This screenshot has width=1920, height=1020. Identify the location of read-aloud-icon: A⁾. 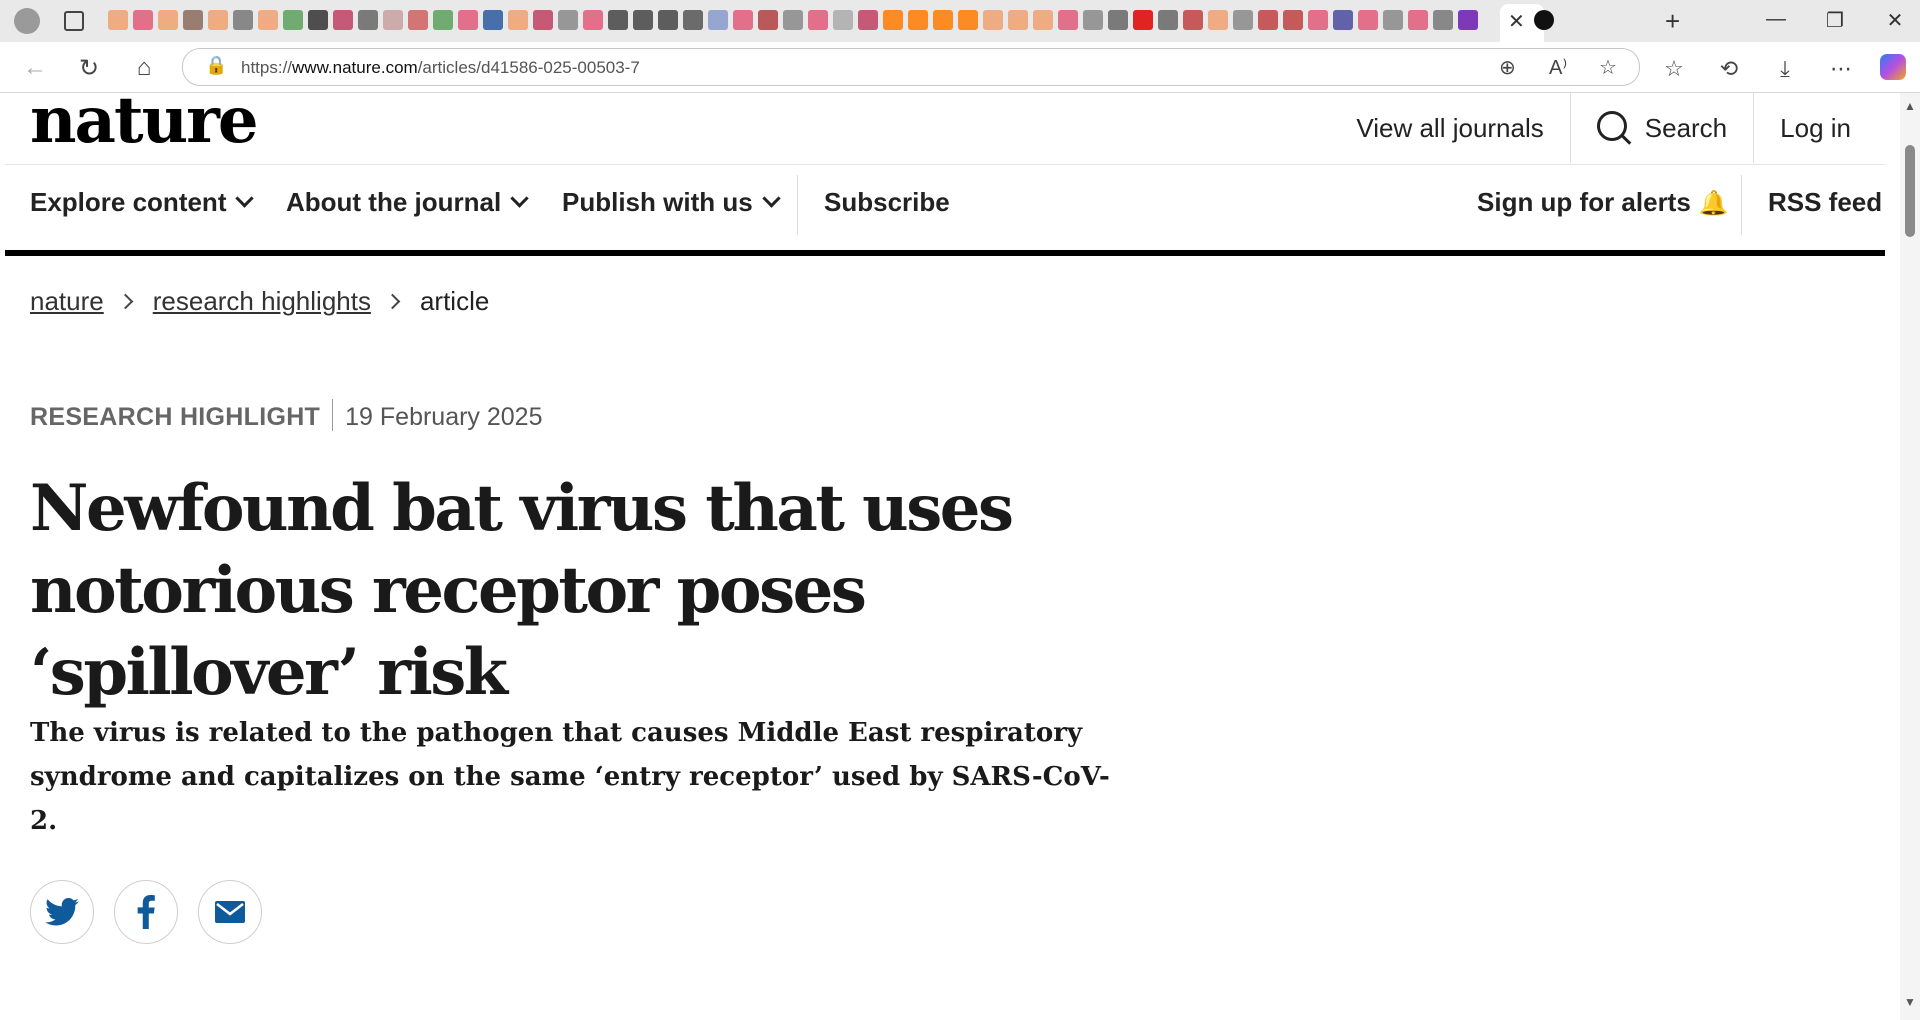
(1558, 67).